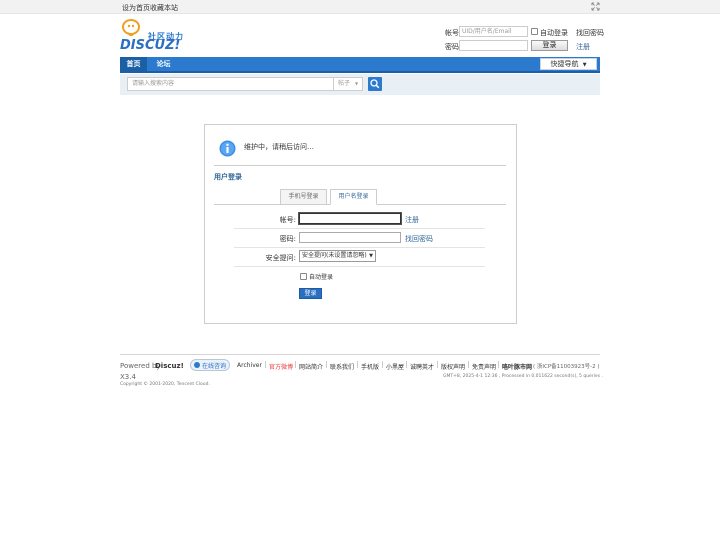 This screenshot has width=720, height=540. I want to click on account-input: UID/用户名/Email, so click(493, 31).